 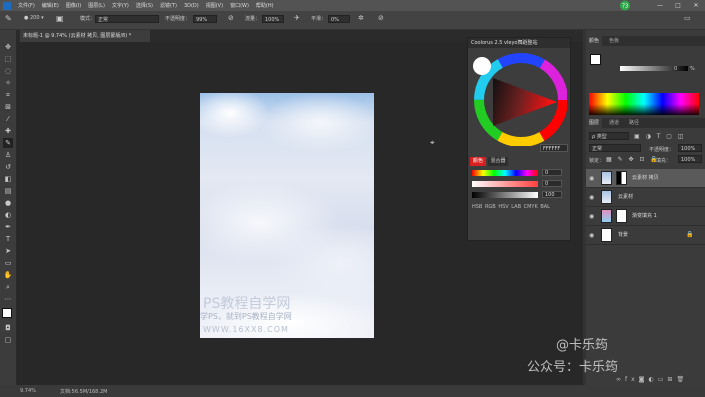 What do you see at coordinates (8, 340) in the screenshot?
I see `screen-mode-icon: ▢` at bounding box center [8, 340].